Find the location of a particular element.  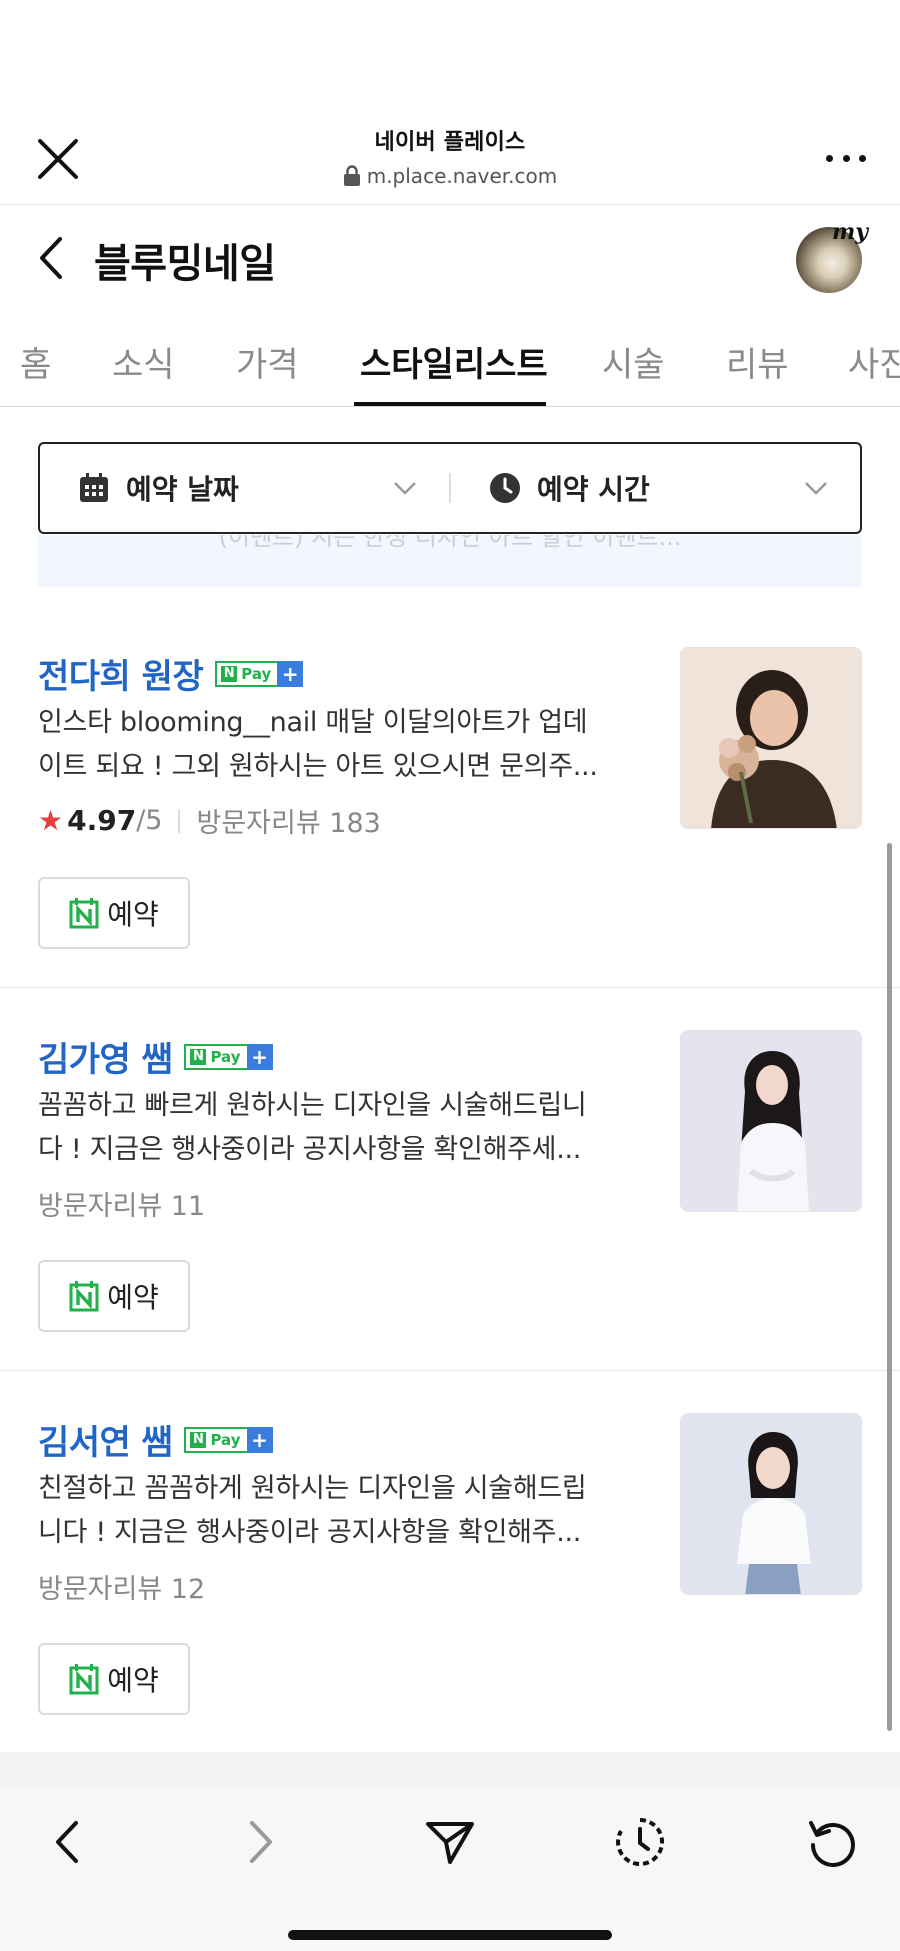

tab-photo: 사진 is located at coordinates (874, 361).